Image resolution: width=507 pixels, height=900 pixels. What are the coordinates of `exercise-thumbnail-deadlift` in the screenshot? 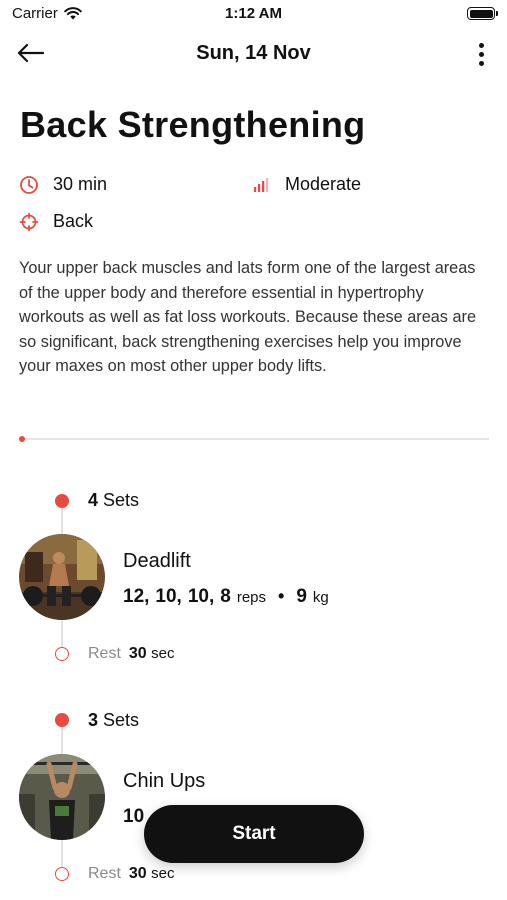 It's located at (62, 577).